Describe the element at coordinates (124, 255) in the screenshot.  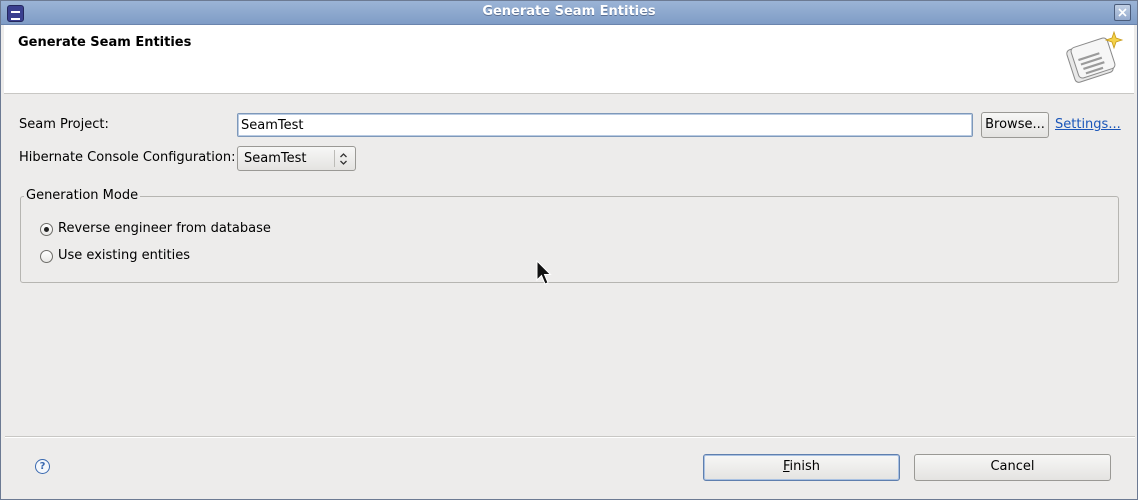
I see `use-existing-entities-label: Use existing entities` at that location.